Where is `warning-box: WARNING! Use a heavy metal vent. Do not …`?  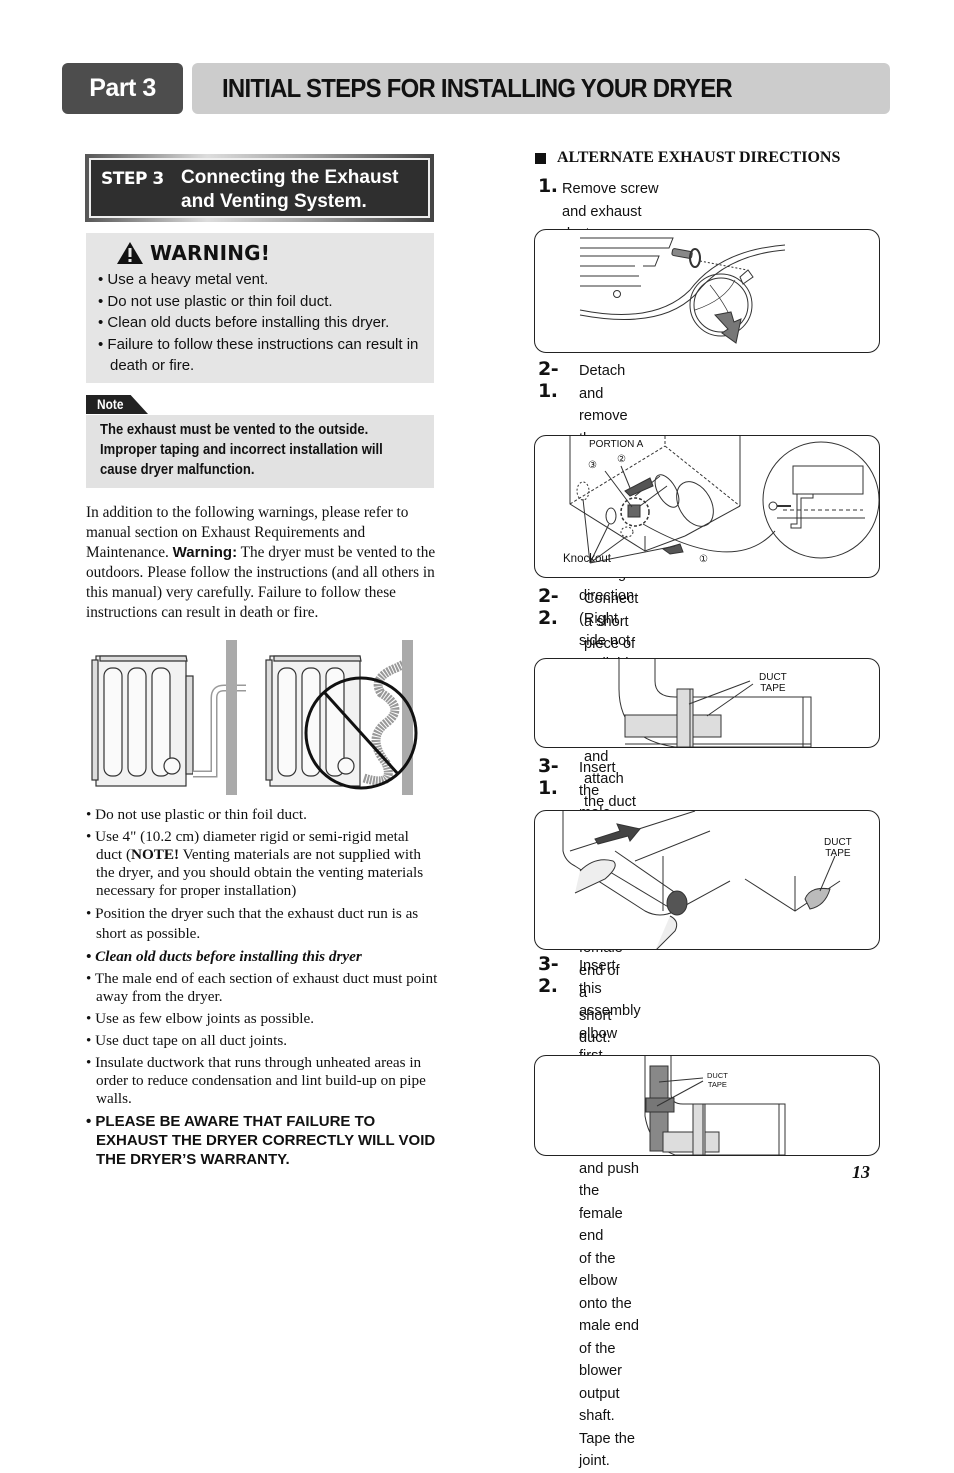
warning-box: WARNING! Use a heavy metal vent. Do not … is located at coordinates (260, 308).